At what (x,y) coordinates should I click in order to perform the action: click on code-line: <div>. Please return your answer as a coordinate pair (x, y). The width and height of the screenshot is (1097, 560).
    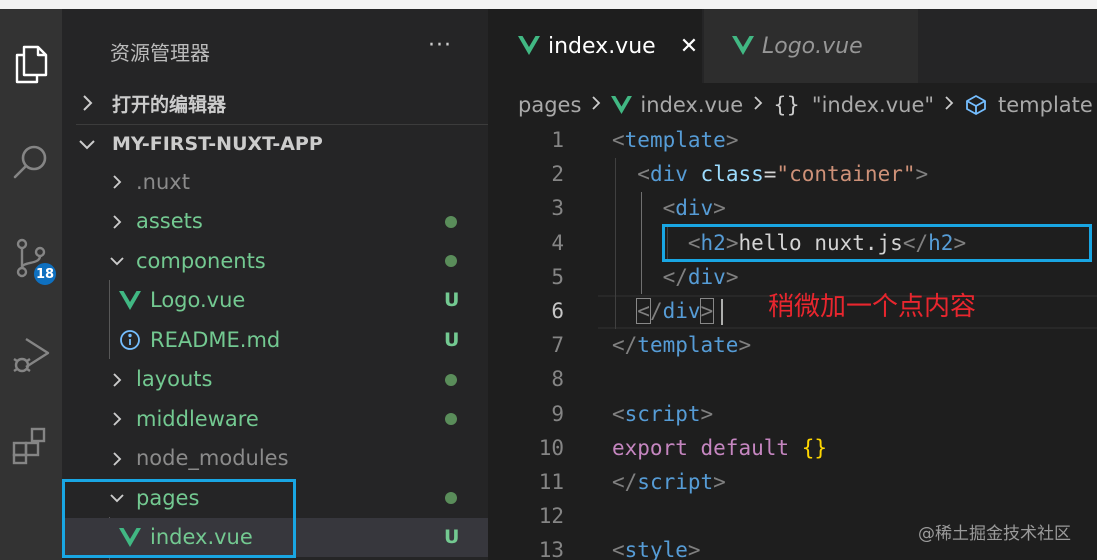
    Looking at the image, I should click on (669, 208).